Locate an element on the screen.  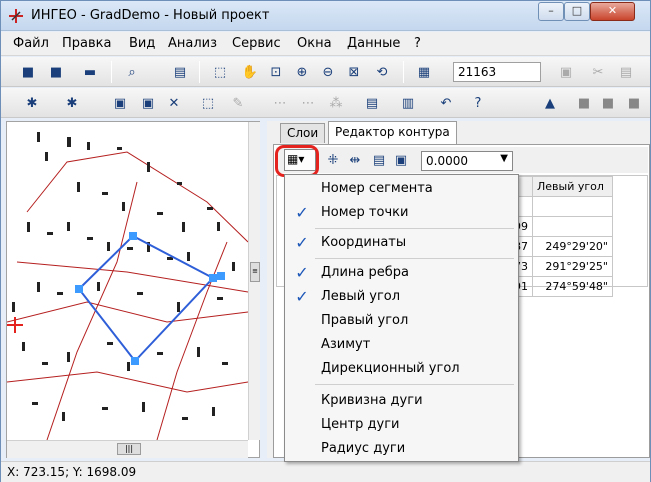
report-icon: ▥ is located at coordinates (408, 103).